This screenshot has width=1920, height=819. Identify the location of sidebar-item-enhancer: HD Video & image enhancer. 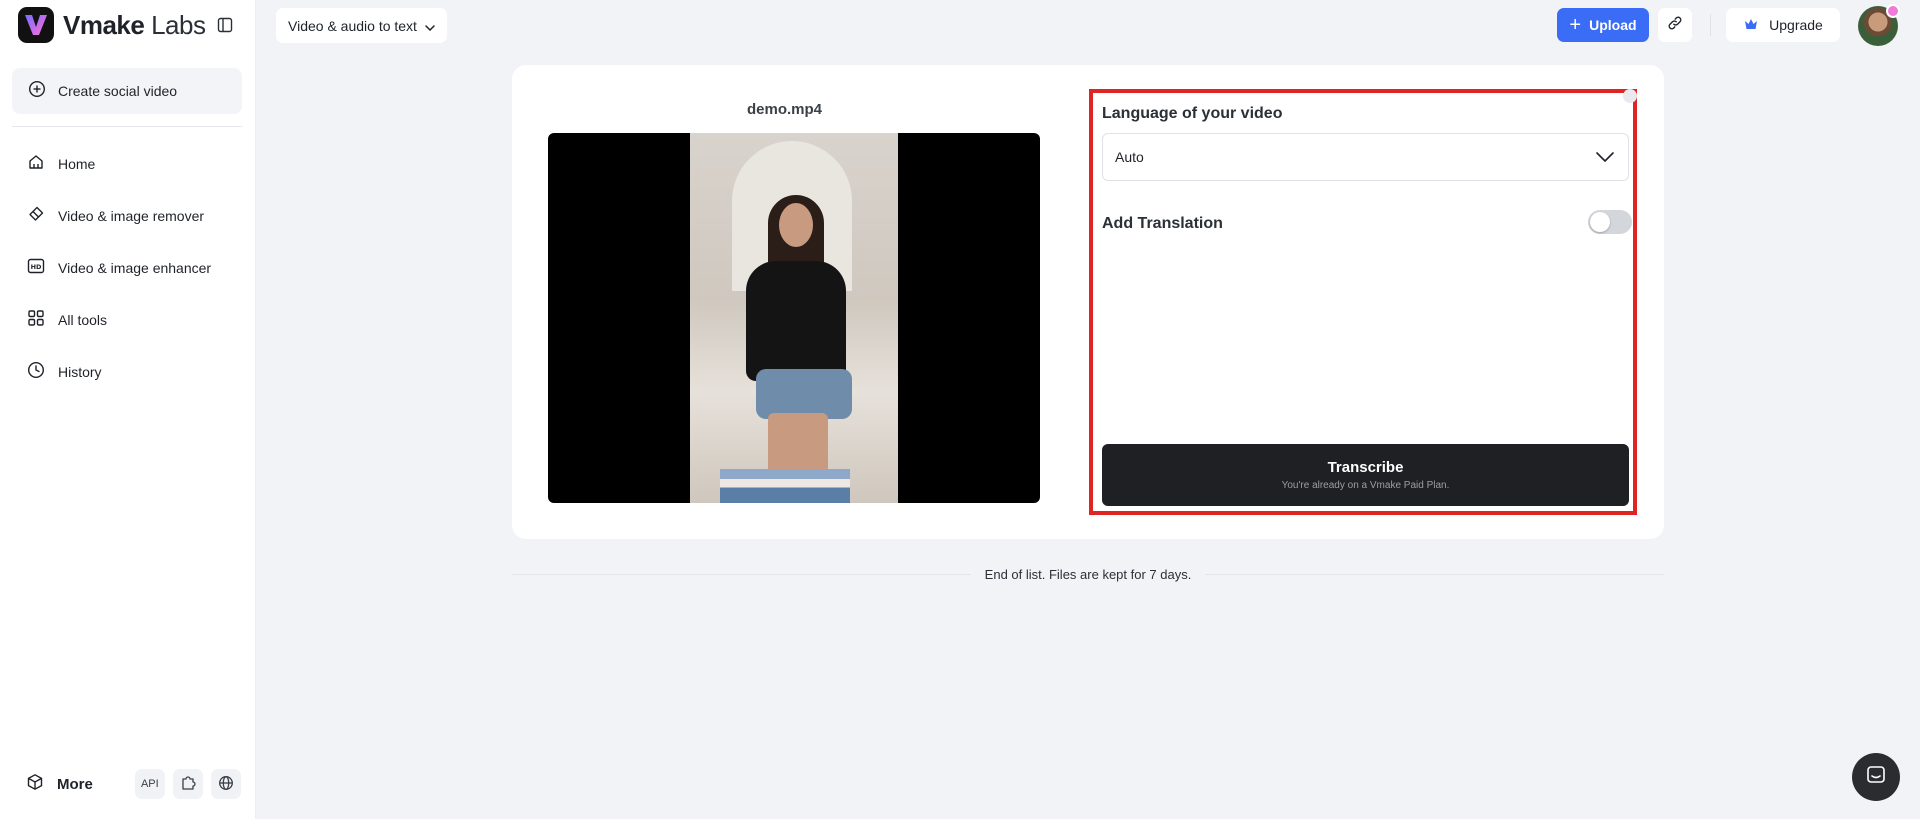
(127, 268).